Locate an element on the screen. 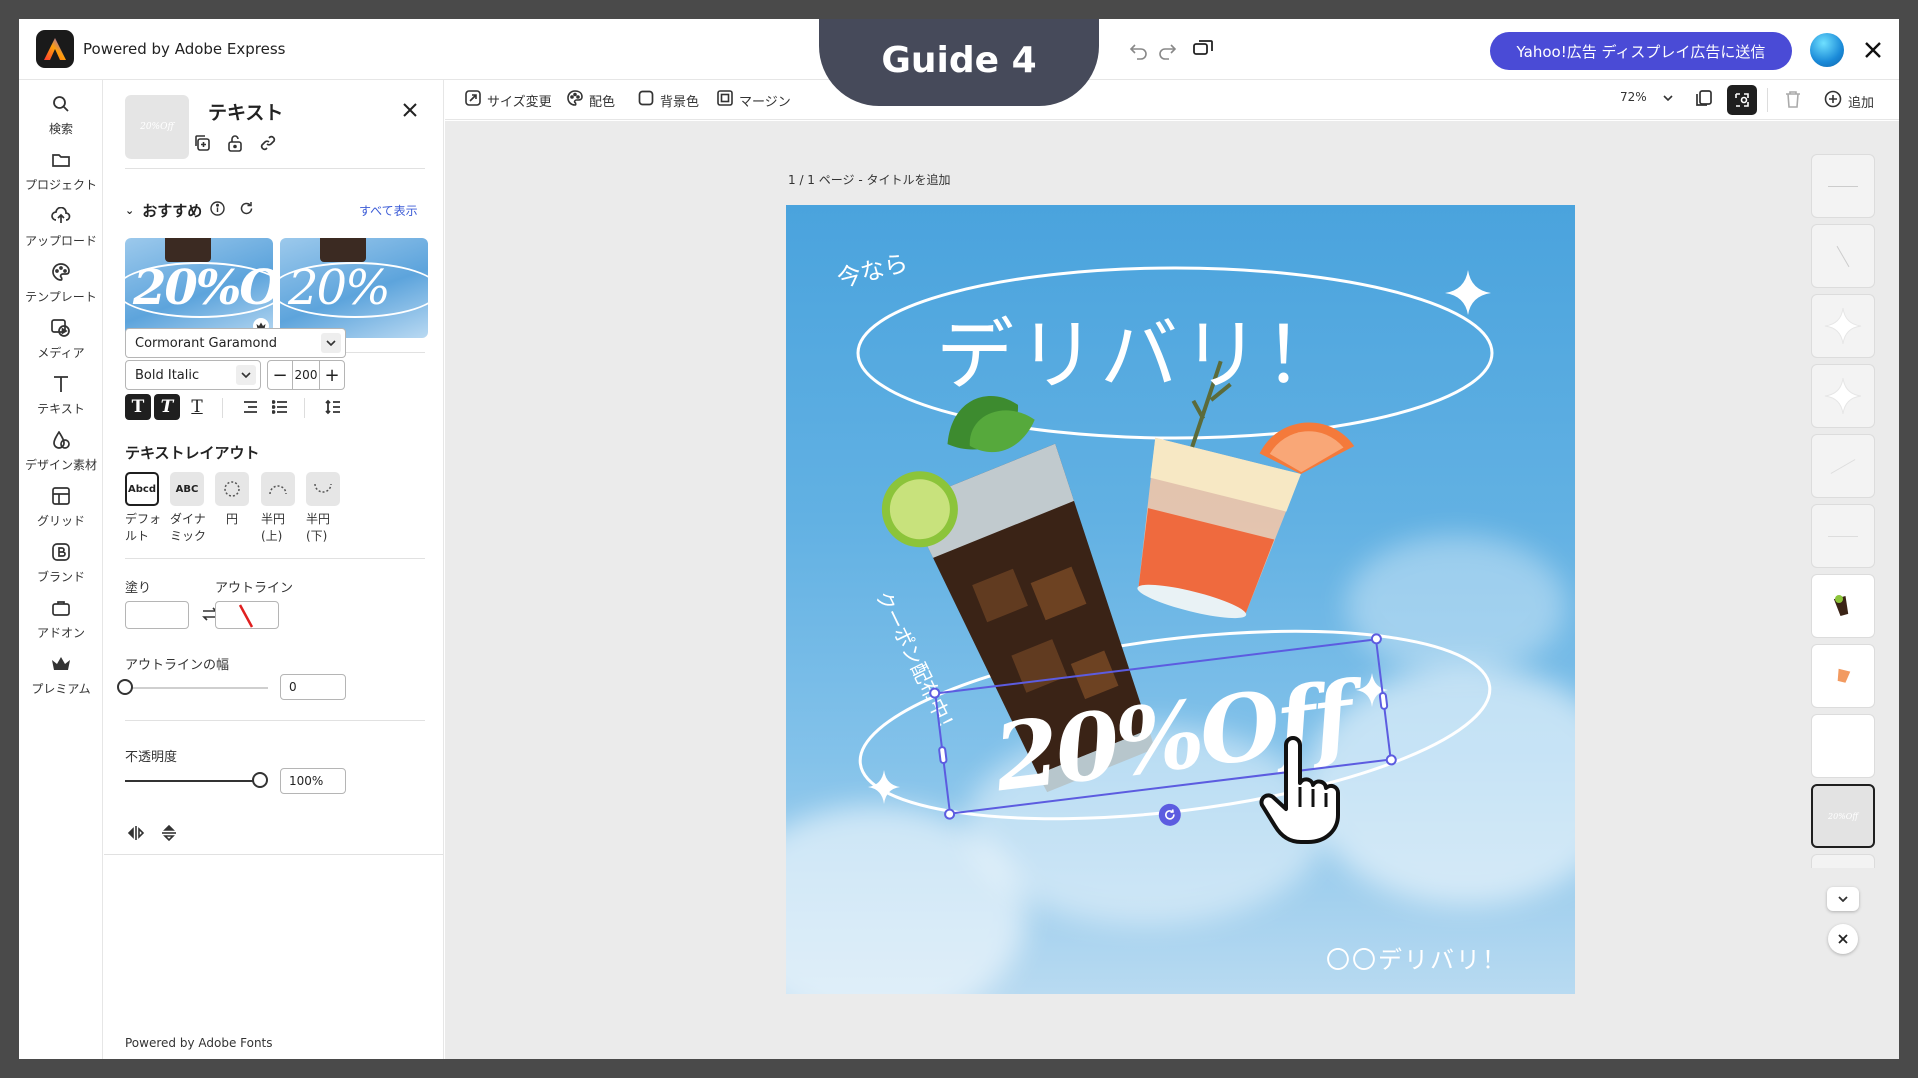 Image resolution: width=1918 pixels, height=1078 pixels. resize-handle is located at coordinates (934, 693).